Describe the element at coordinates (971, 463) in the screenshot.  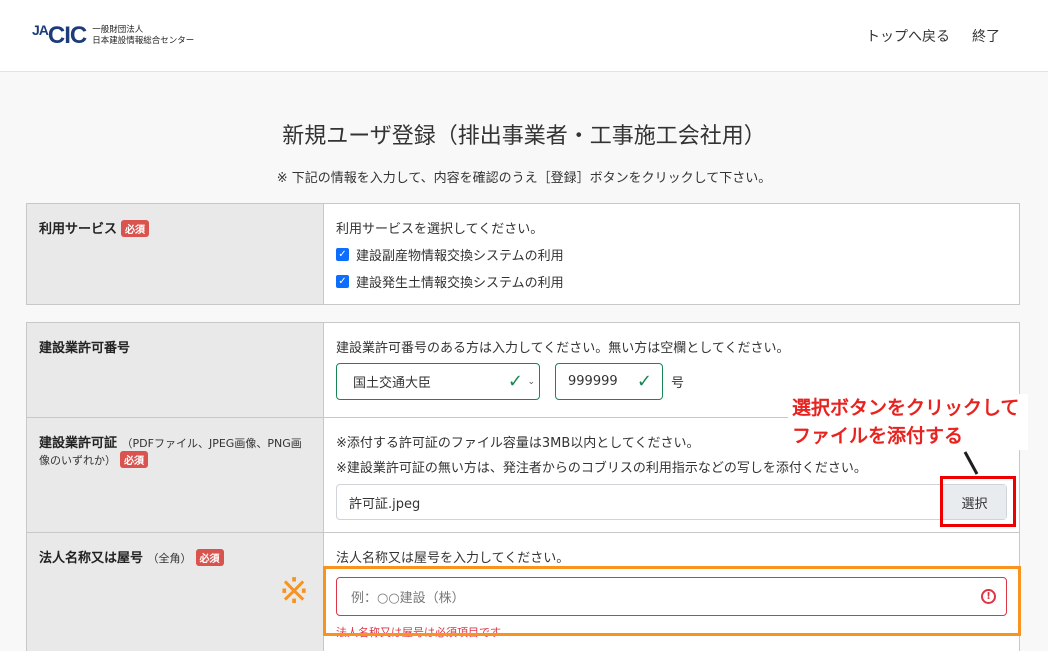
I see `annotation-arrow-icon` at that location.